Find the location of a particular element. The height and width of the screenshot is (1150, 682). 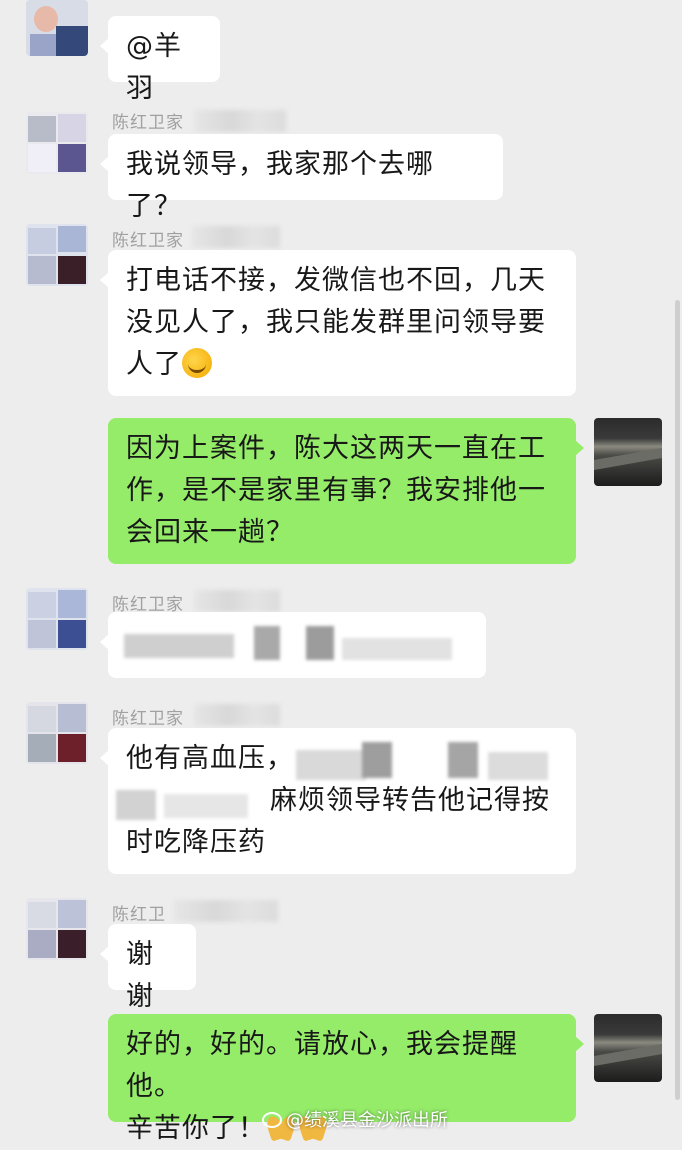

message-bubble: 谢谢 is located at coordinates (148, 968).